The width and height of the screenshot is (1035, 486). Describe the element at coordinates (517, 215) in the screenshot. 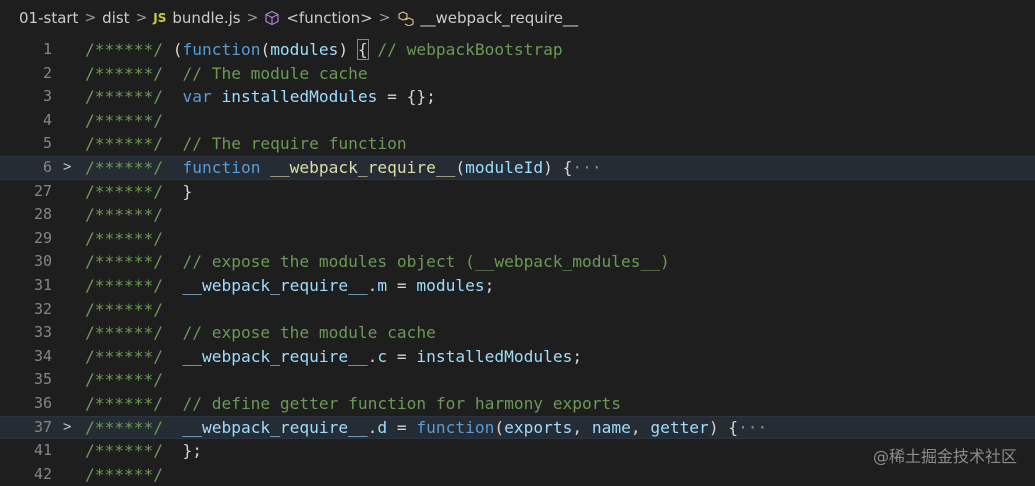

I see `code-line: 28 /******/` at that location.